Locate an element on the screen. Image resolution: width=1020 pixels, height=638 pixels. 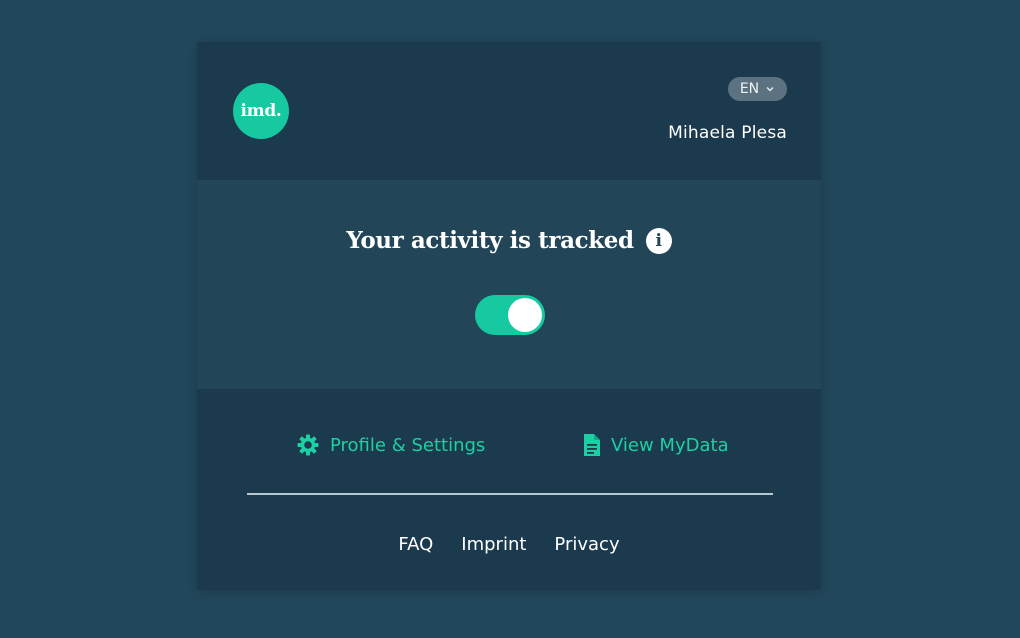
document-icon is located at coordinates (592, 445).